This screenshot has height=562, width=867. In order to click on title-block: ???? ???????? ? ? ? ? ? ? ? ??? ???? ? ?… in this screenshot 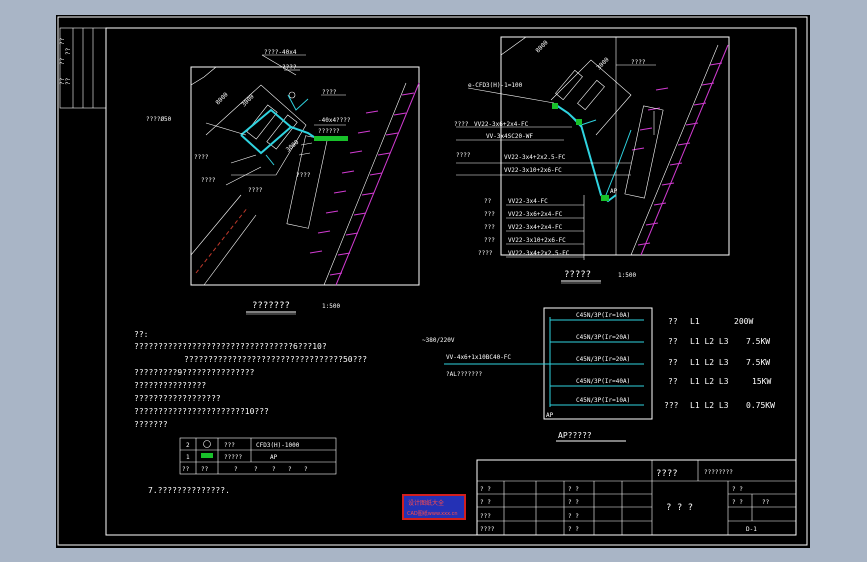, I will do `click(636, 497)`.